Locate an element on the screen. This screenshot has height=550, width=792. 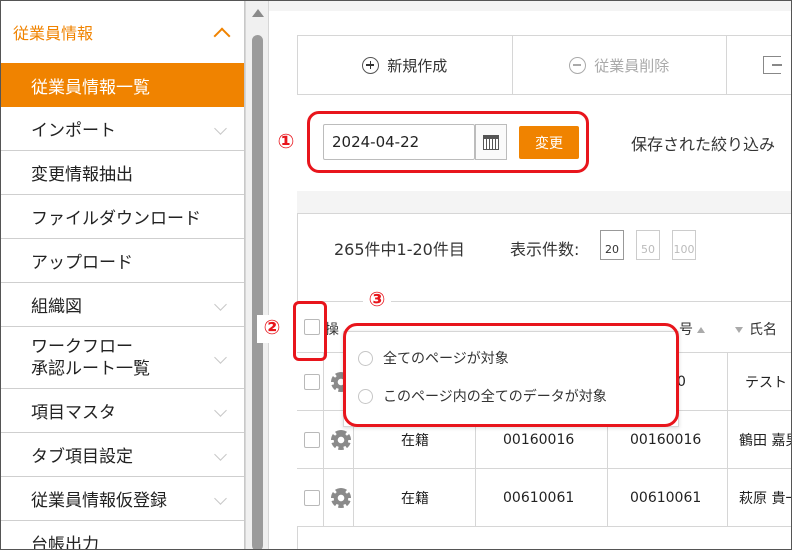
sidebar-item-label: 組織図 is located at coordinates (56, 307).